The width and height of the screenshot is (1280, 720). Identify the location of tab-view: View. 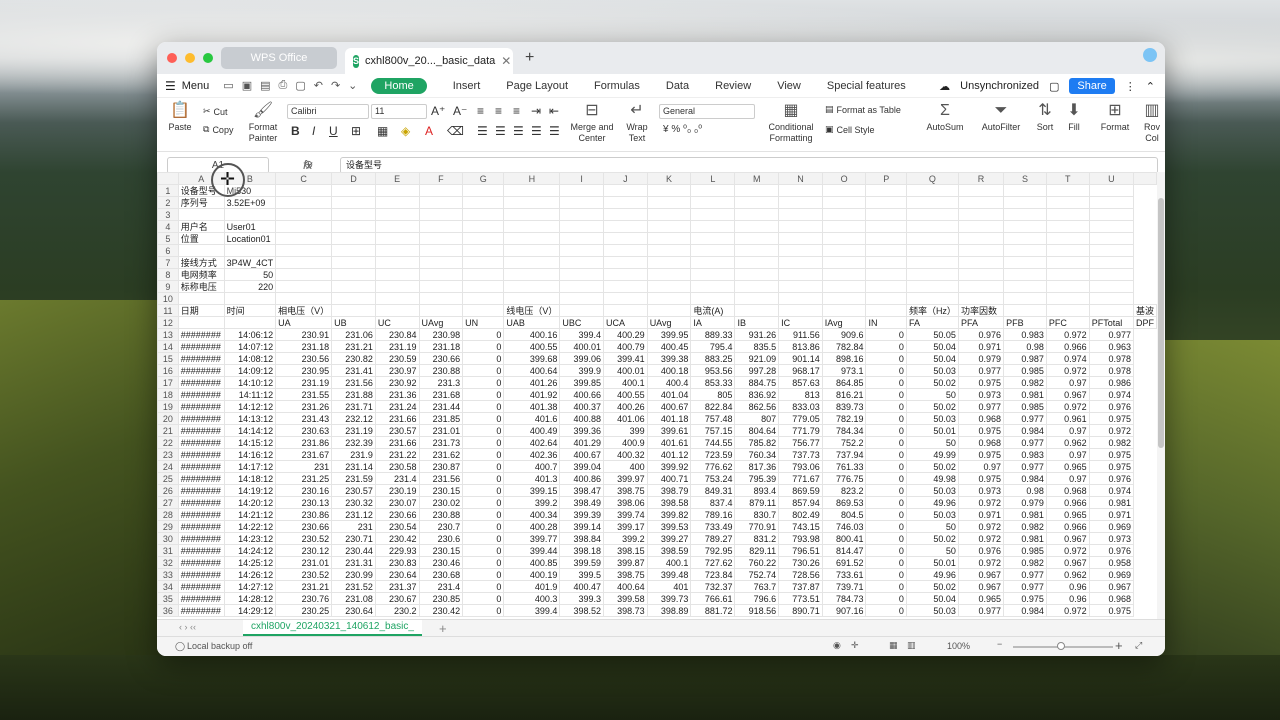
(789, 86).